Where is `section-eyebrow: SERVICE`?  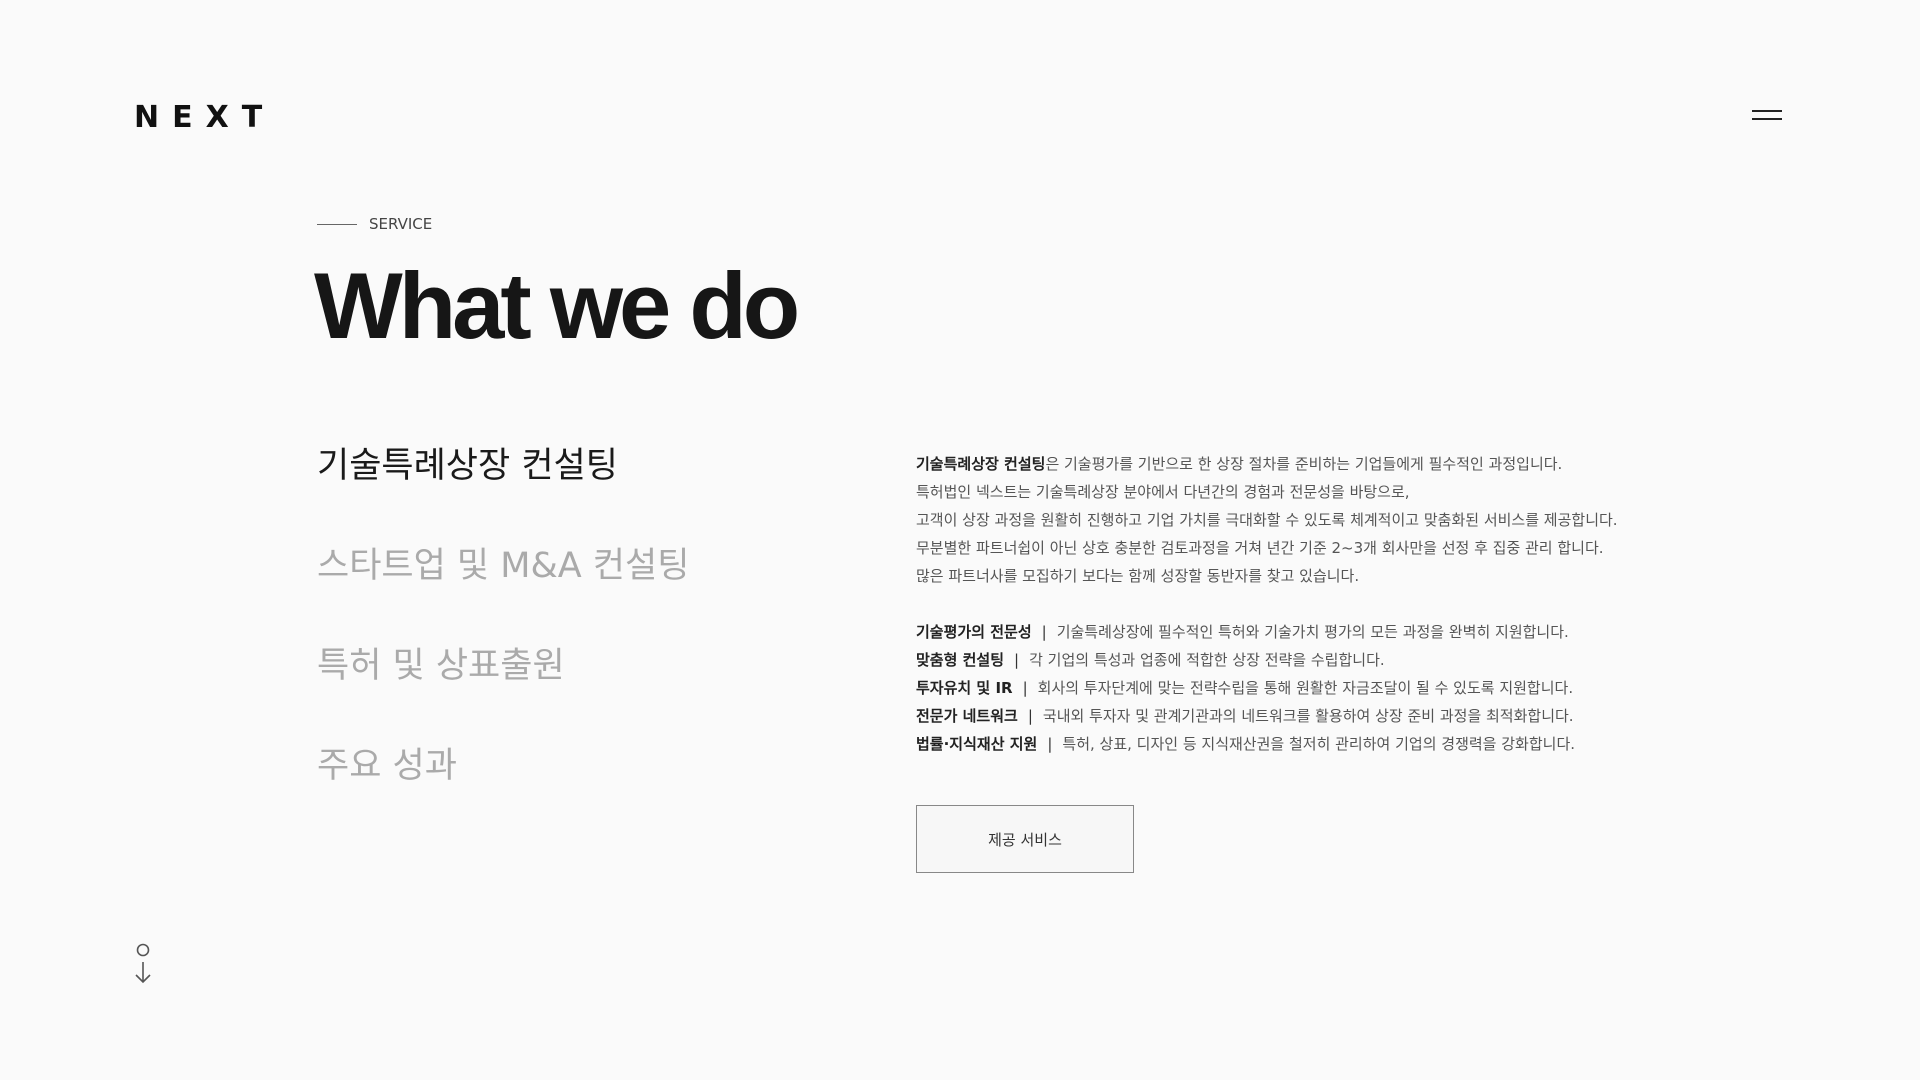 section-eyebrow: SERVICE is located at coordinates (374, 224).